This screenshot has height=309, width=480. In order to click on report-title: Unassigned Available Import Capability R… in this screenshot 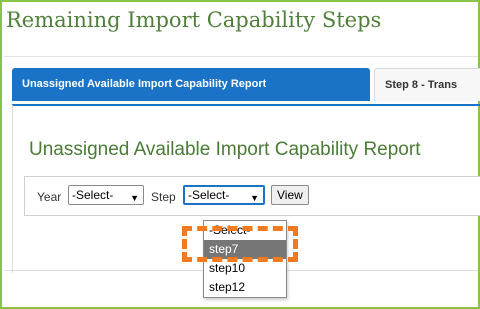, I will do `click(225, 149)`.